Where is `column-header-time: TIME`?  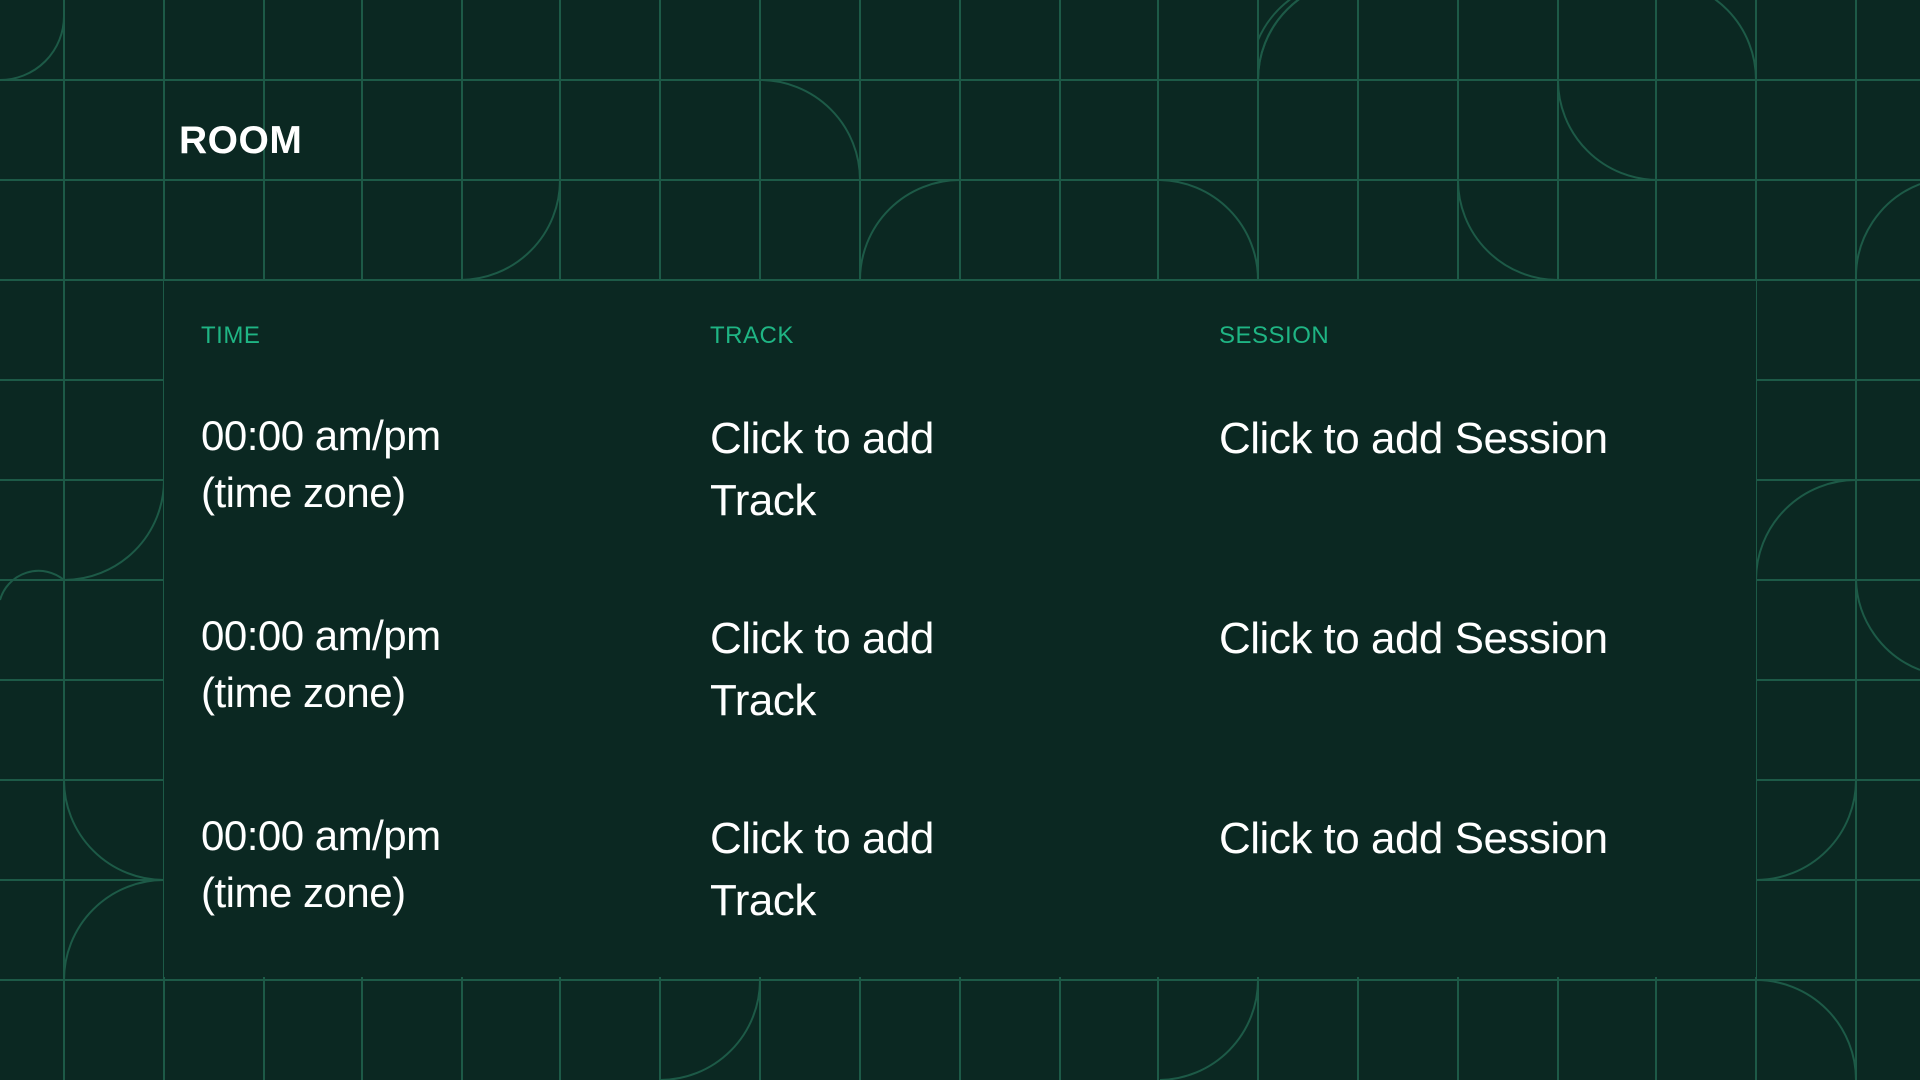
column-header-time: TIME is located at coordinates (231, 335).